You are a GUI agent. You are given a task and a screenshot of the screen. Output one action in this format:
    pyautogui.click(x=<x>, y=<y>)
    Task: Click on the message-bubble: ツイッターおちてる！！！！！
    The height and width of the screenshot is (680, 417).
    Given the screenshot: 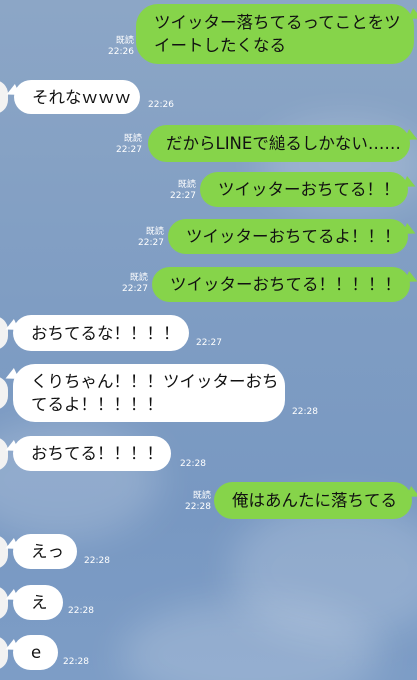 What is the action you would take?
    pyautogui.click(x=281, y=284)
    